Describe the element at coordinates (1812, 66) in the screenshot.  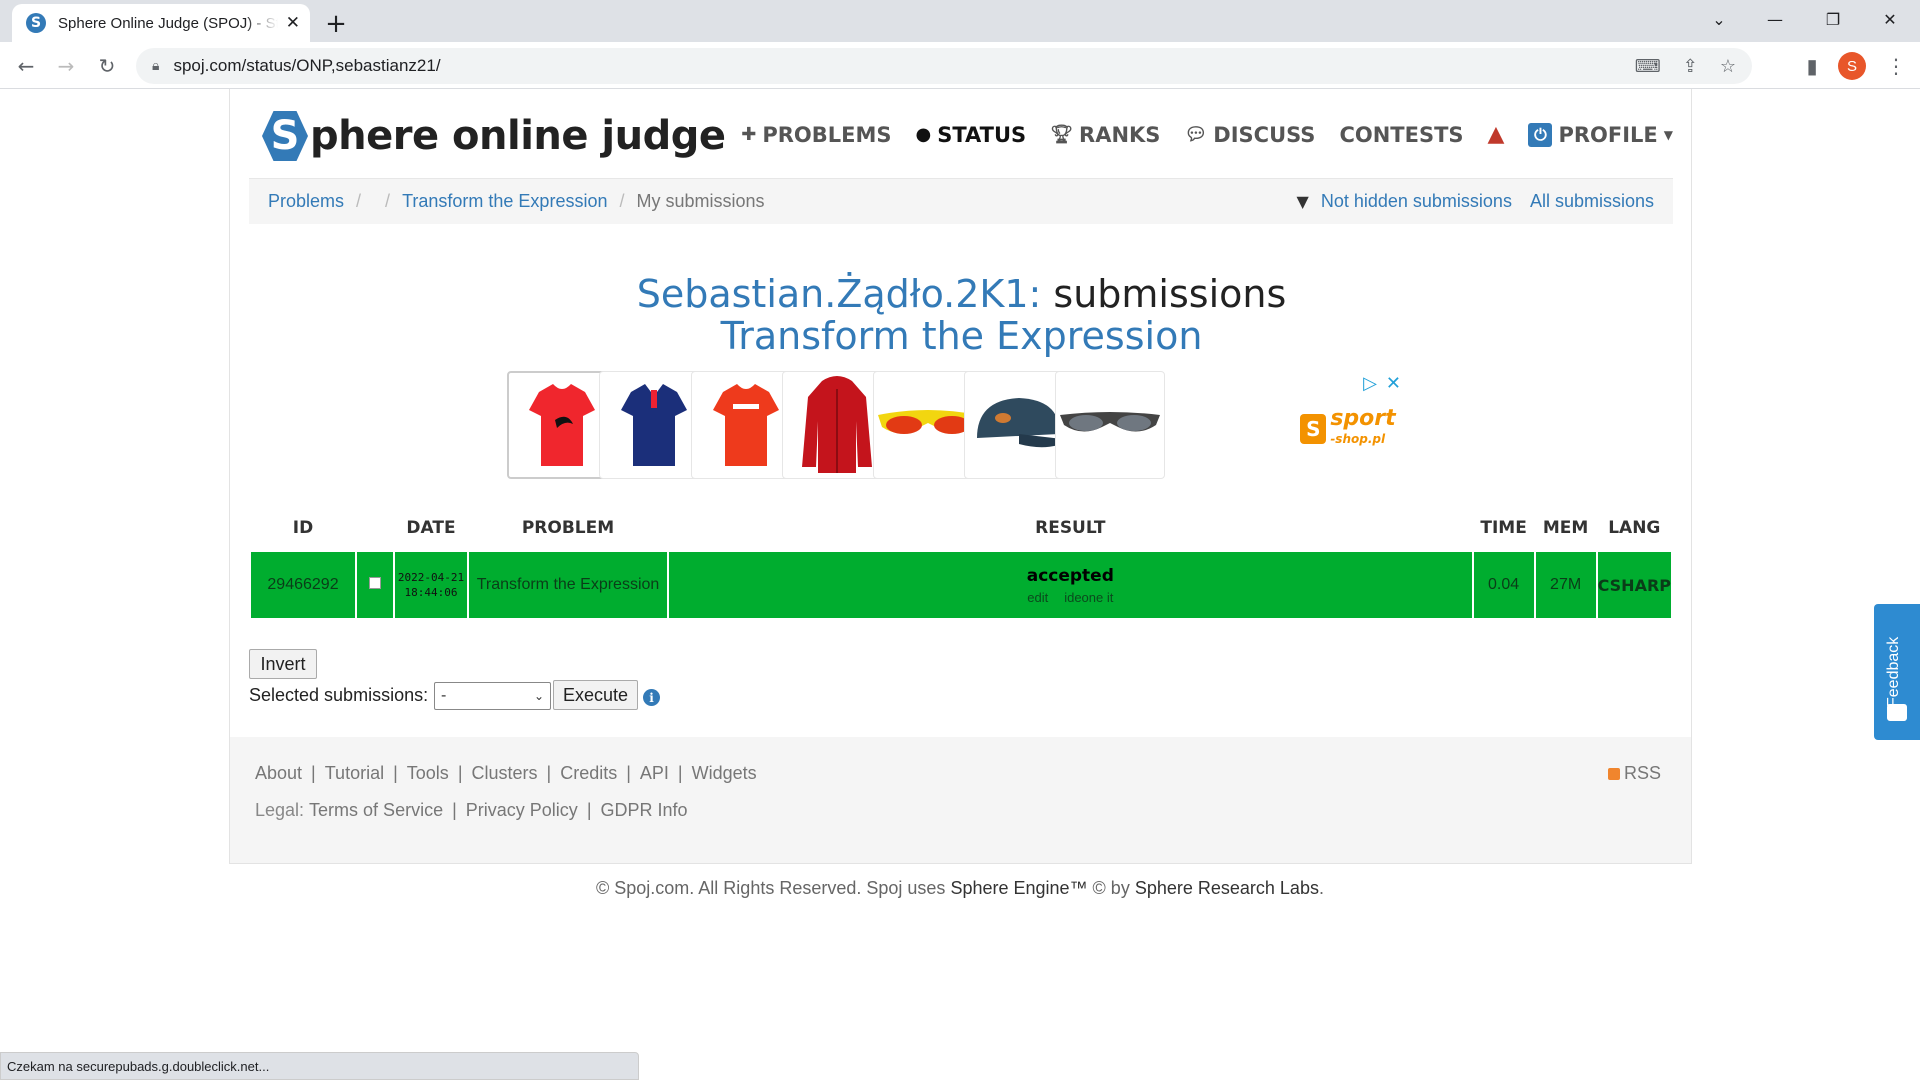
I see `side-panel-icon: ▮` at that location.